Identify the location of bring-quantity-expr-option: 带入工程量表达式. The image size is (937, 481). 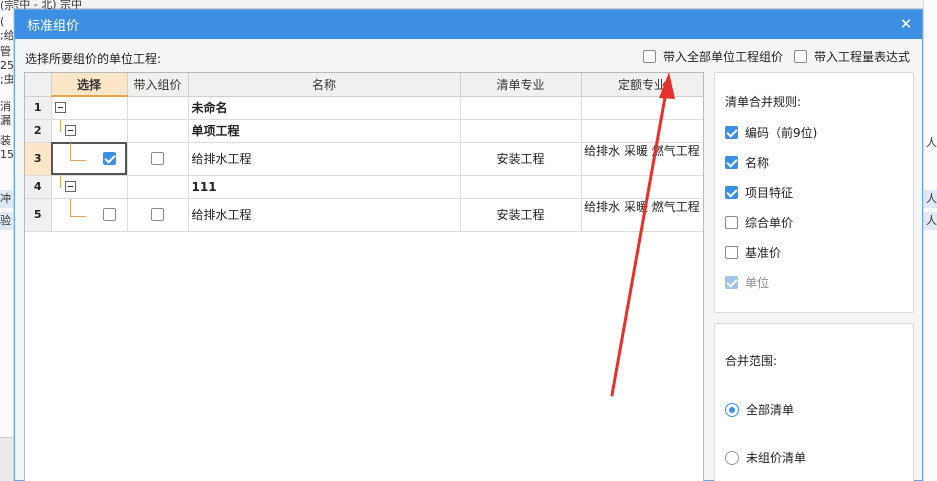
(852, 56).